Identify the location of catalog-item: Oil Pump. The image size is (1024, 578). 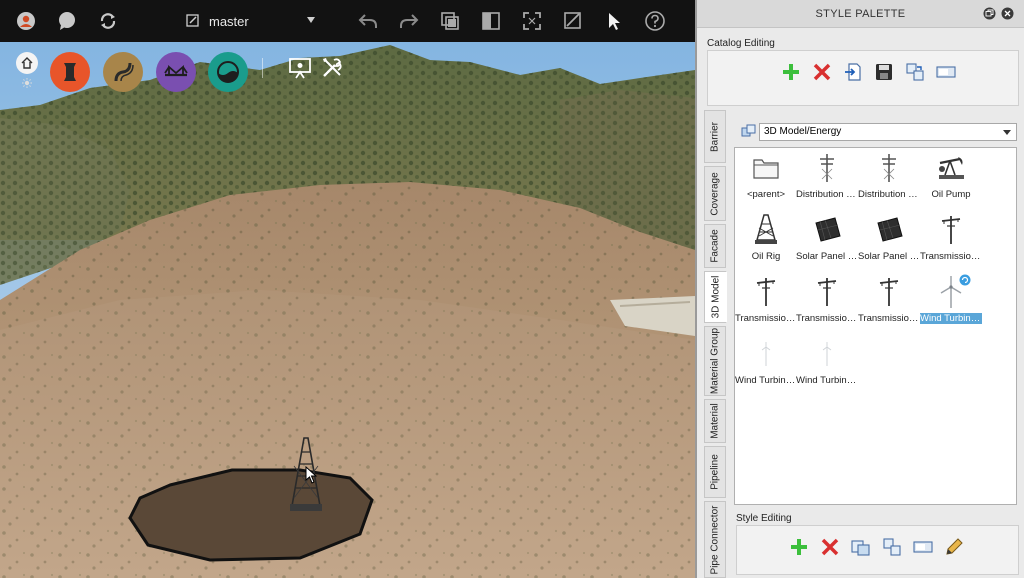
(951, 179).